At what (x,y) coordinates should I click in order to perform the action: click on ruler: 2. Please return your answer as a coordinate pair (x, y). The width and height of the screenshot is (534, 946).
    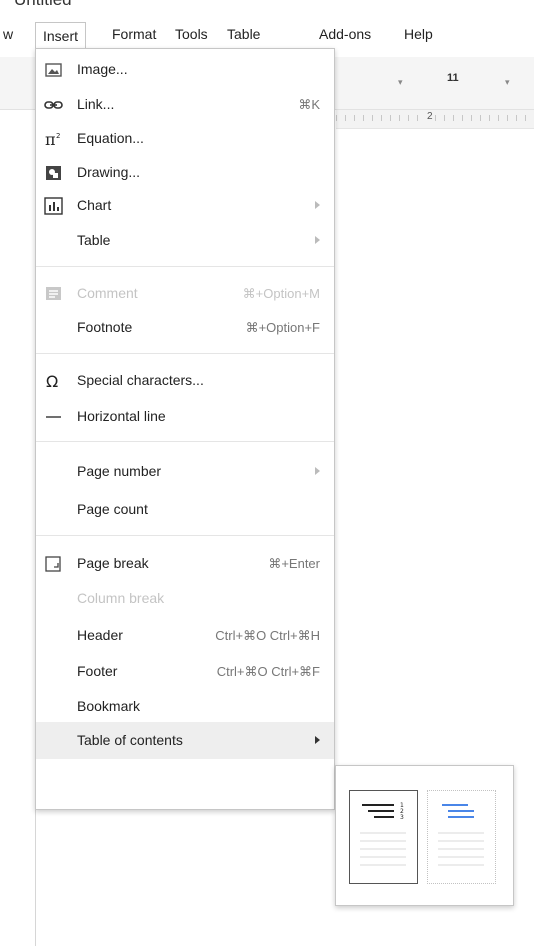
    Looking at the image, I should click on (435, 119).